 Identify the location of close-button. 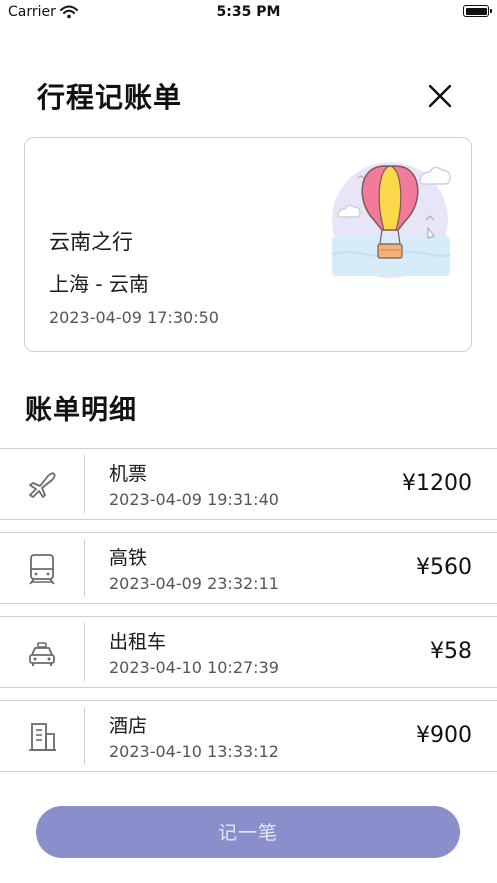
(440, 96).